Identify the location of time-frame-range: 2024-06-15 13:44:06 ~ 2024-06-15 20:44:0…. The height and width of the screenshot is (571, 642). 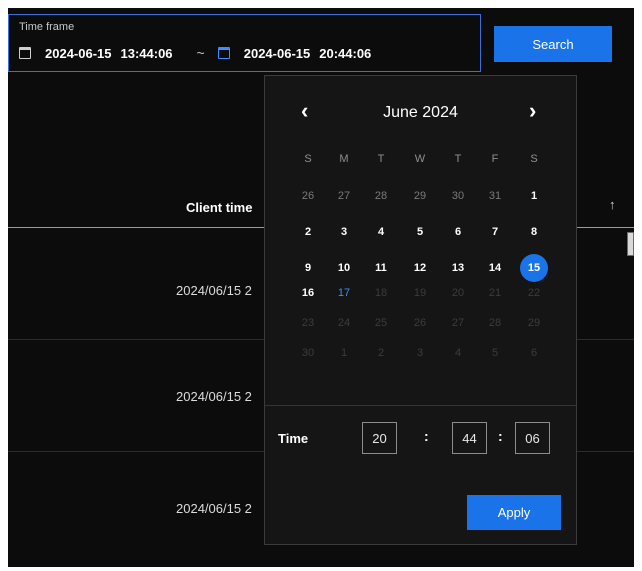
(202, 53).